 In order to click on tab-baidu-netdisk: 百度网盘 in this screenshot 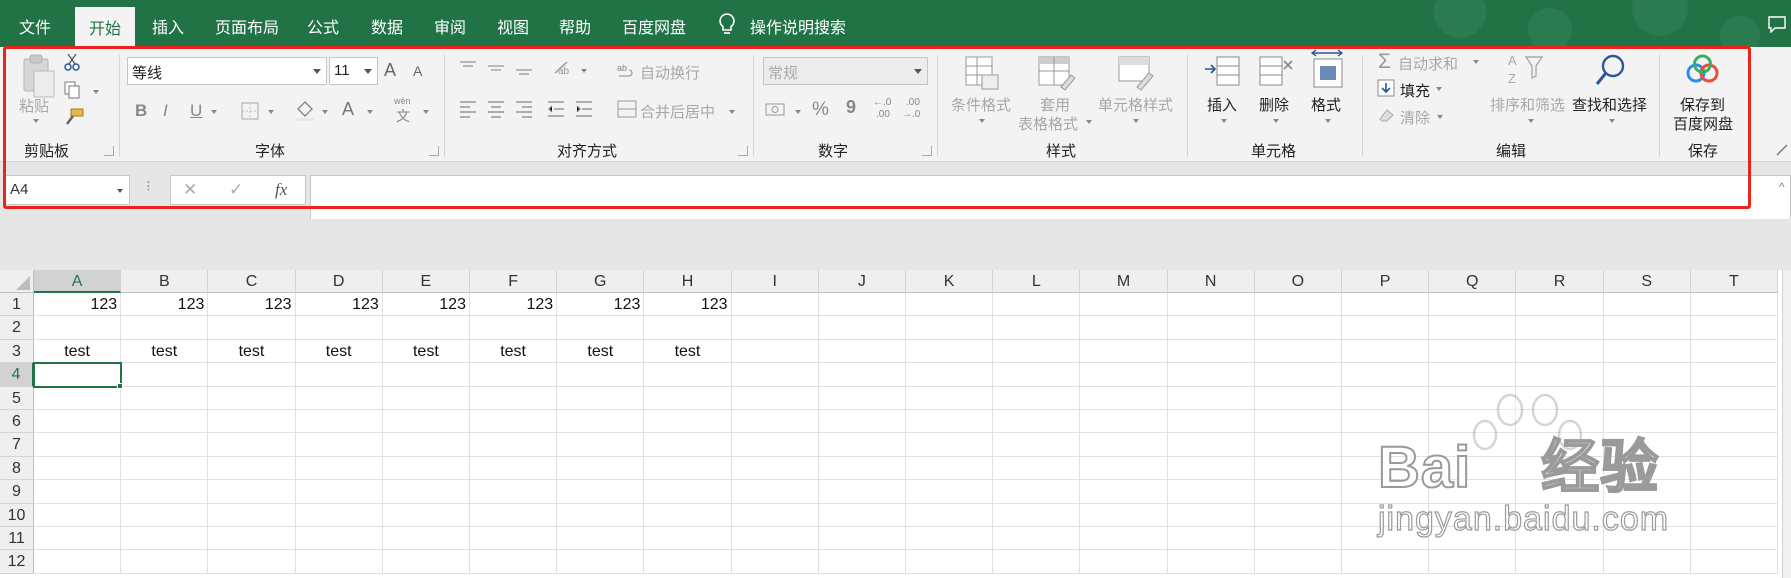, I will do `click(654, 26)`.